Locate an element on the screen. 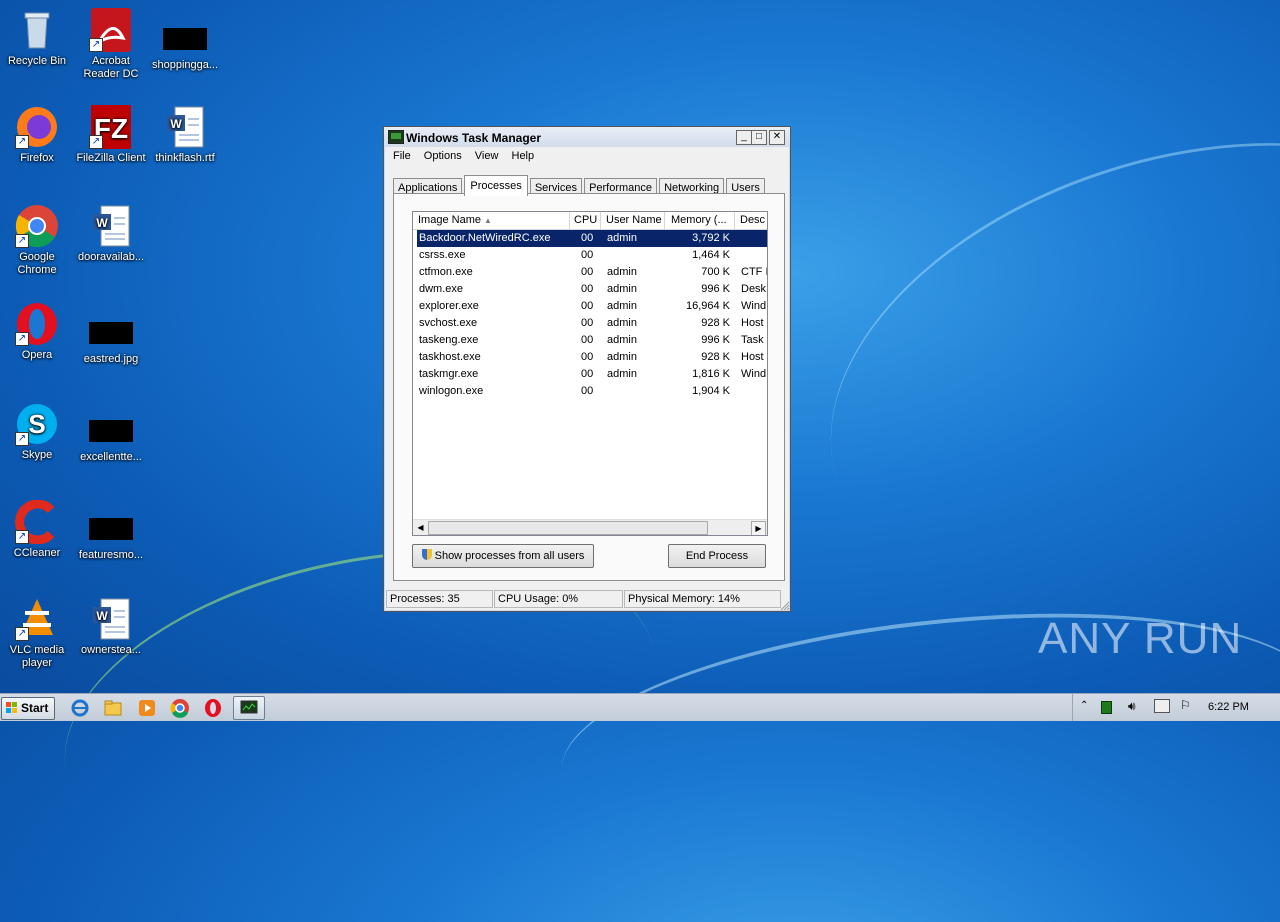  horizontal-scrollbar: ◀ ▶ is located at coordinates (590, 527).